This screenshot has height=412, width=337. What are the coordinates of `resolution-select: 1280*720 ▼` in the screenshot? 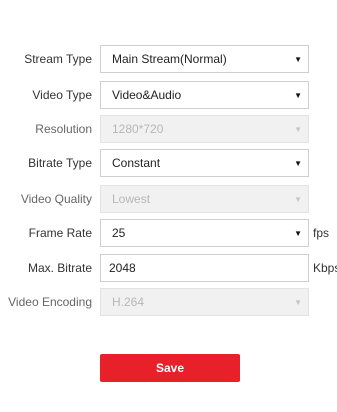 It's located at (204, 129).